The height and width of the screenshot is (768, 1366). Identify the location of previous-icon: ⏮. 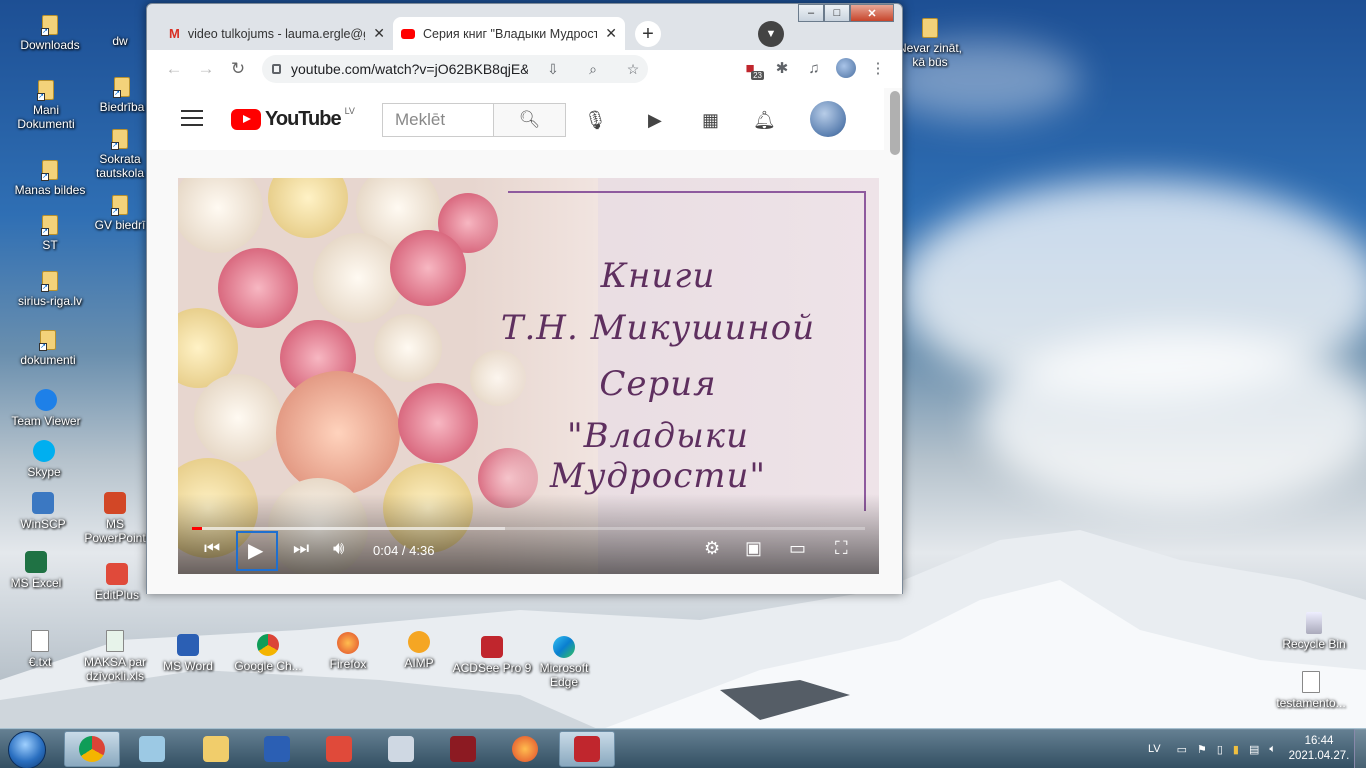
(212, 548).